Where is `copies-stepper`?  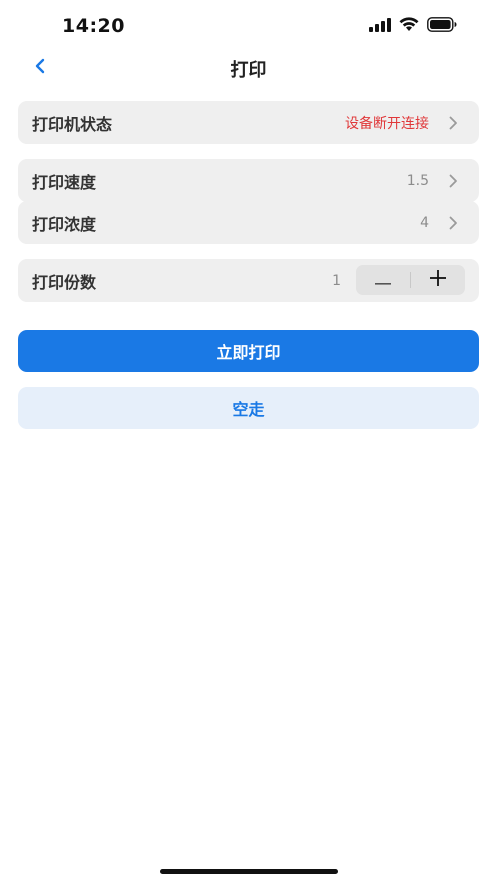 copies-stepper is located at coordinates (410, 280).